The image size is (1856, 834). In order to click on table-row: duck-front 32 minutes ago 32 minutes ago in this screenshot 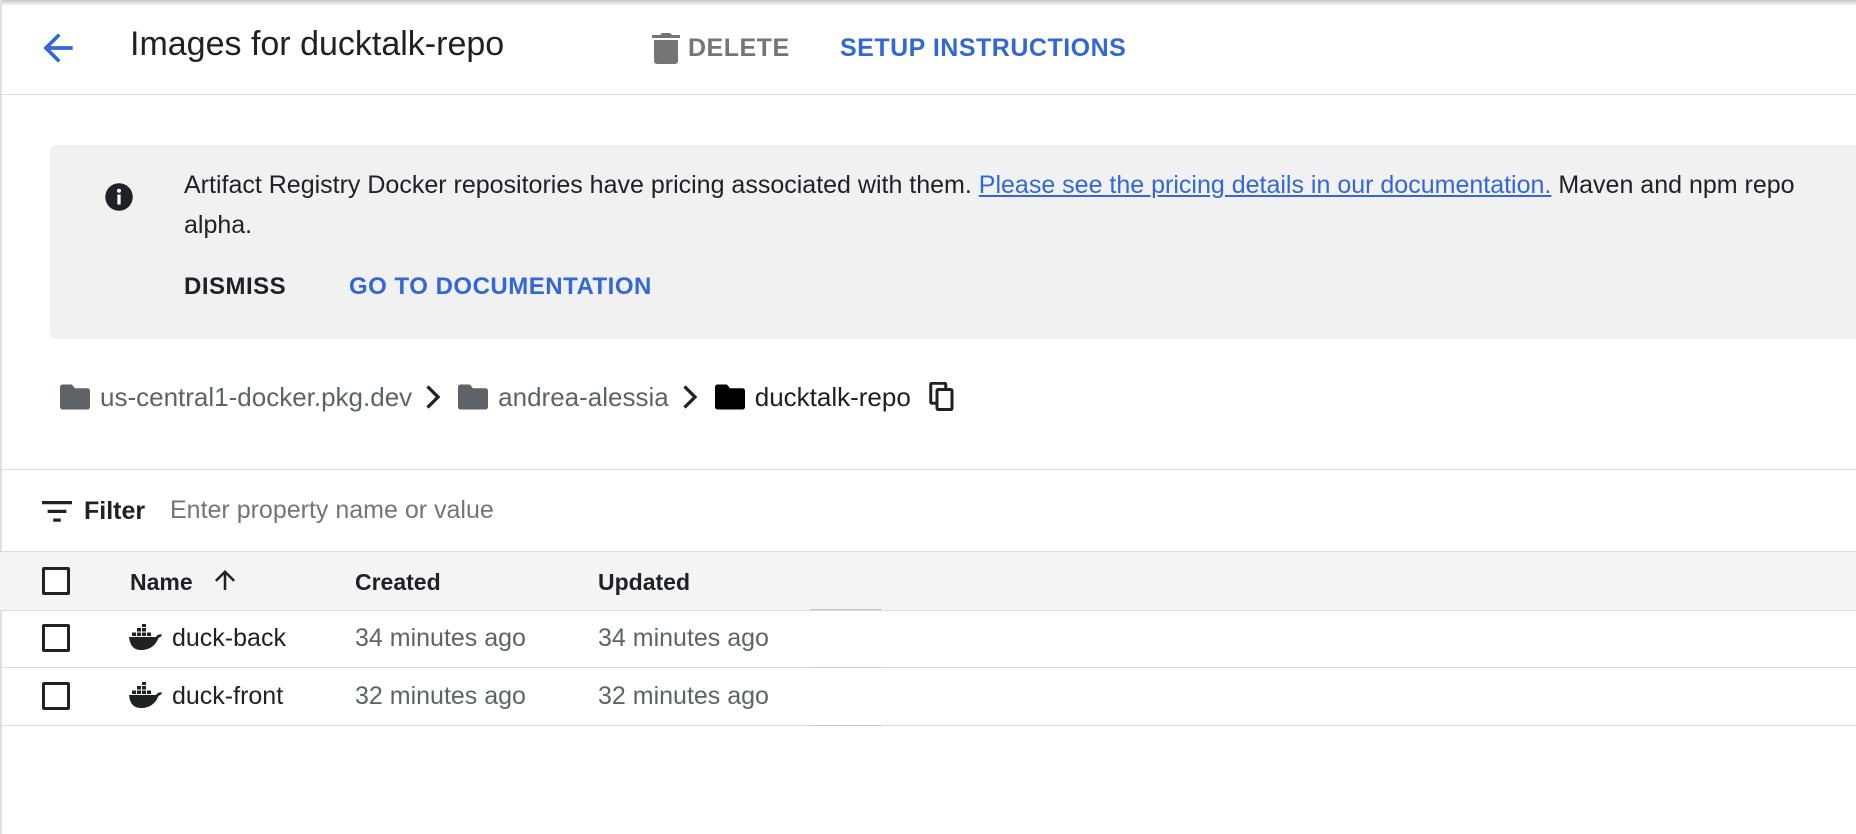, I will do `click(928, 697)`.